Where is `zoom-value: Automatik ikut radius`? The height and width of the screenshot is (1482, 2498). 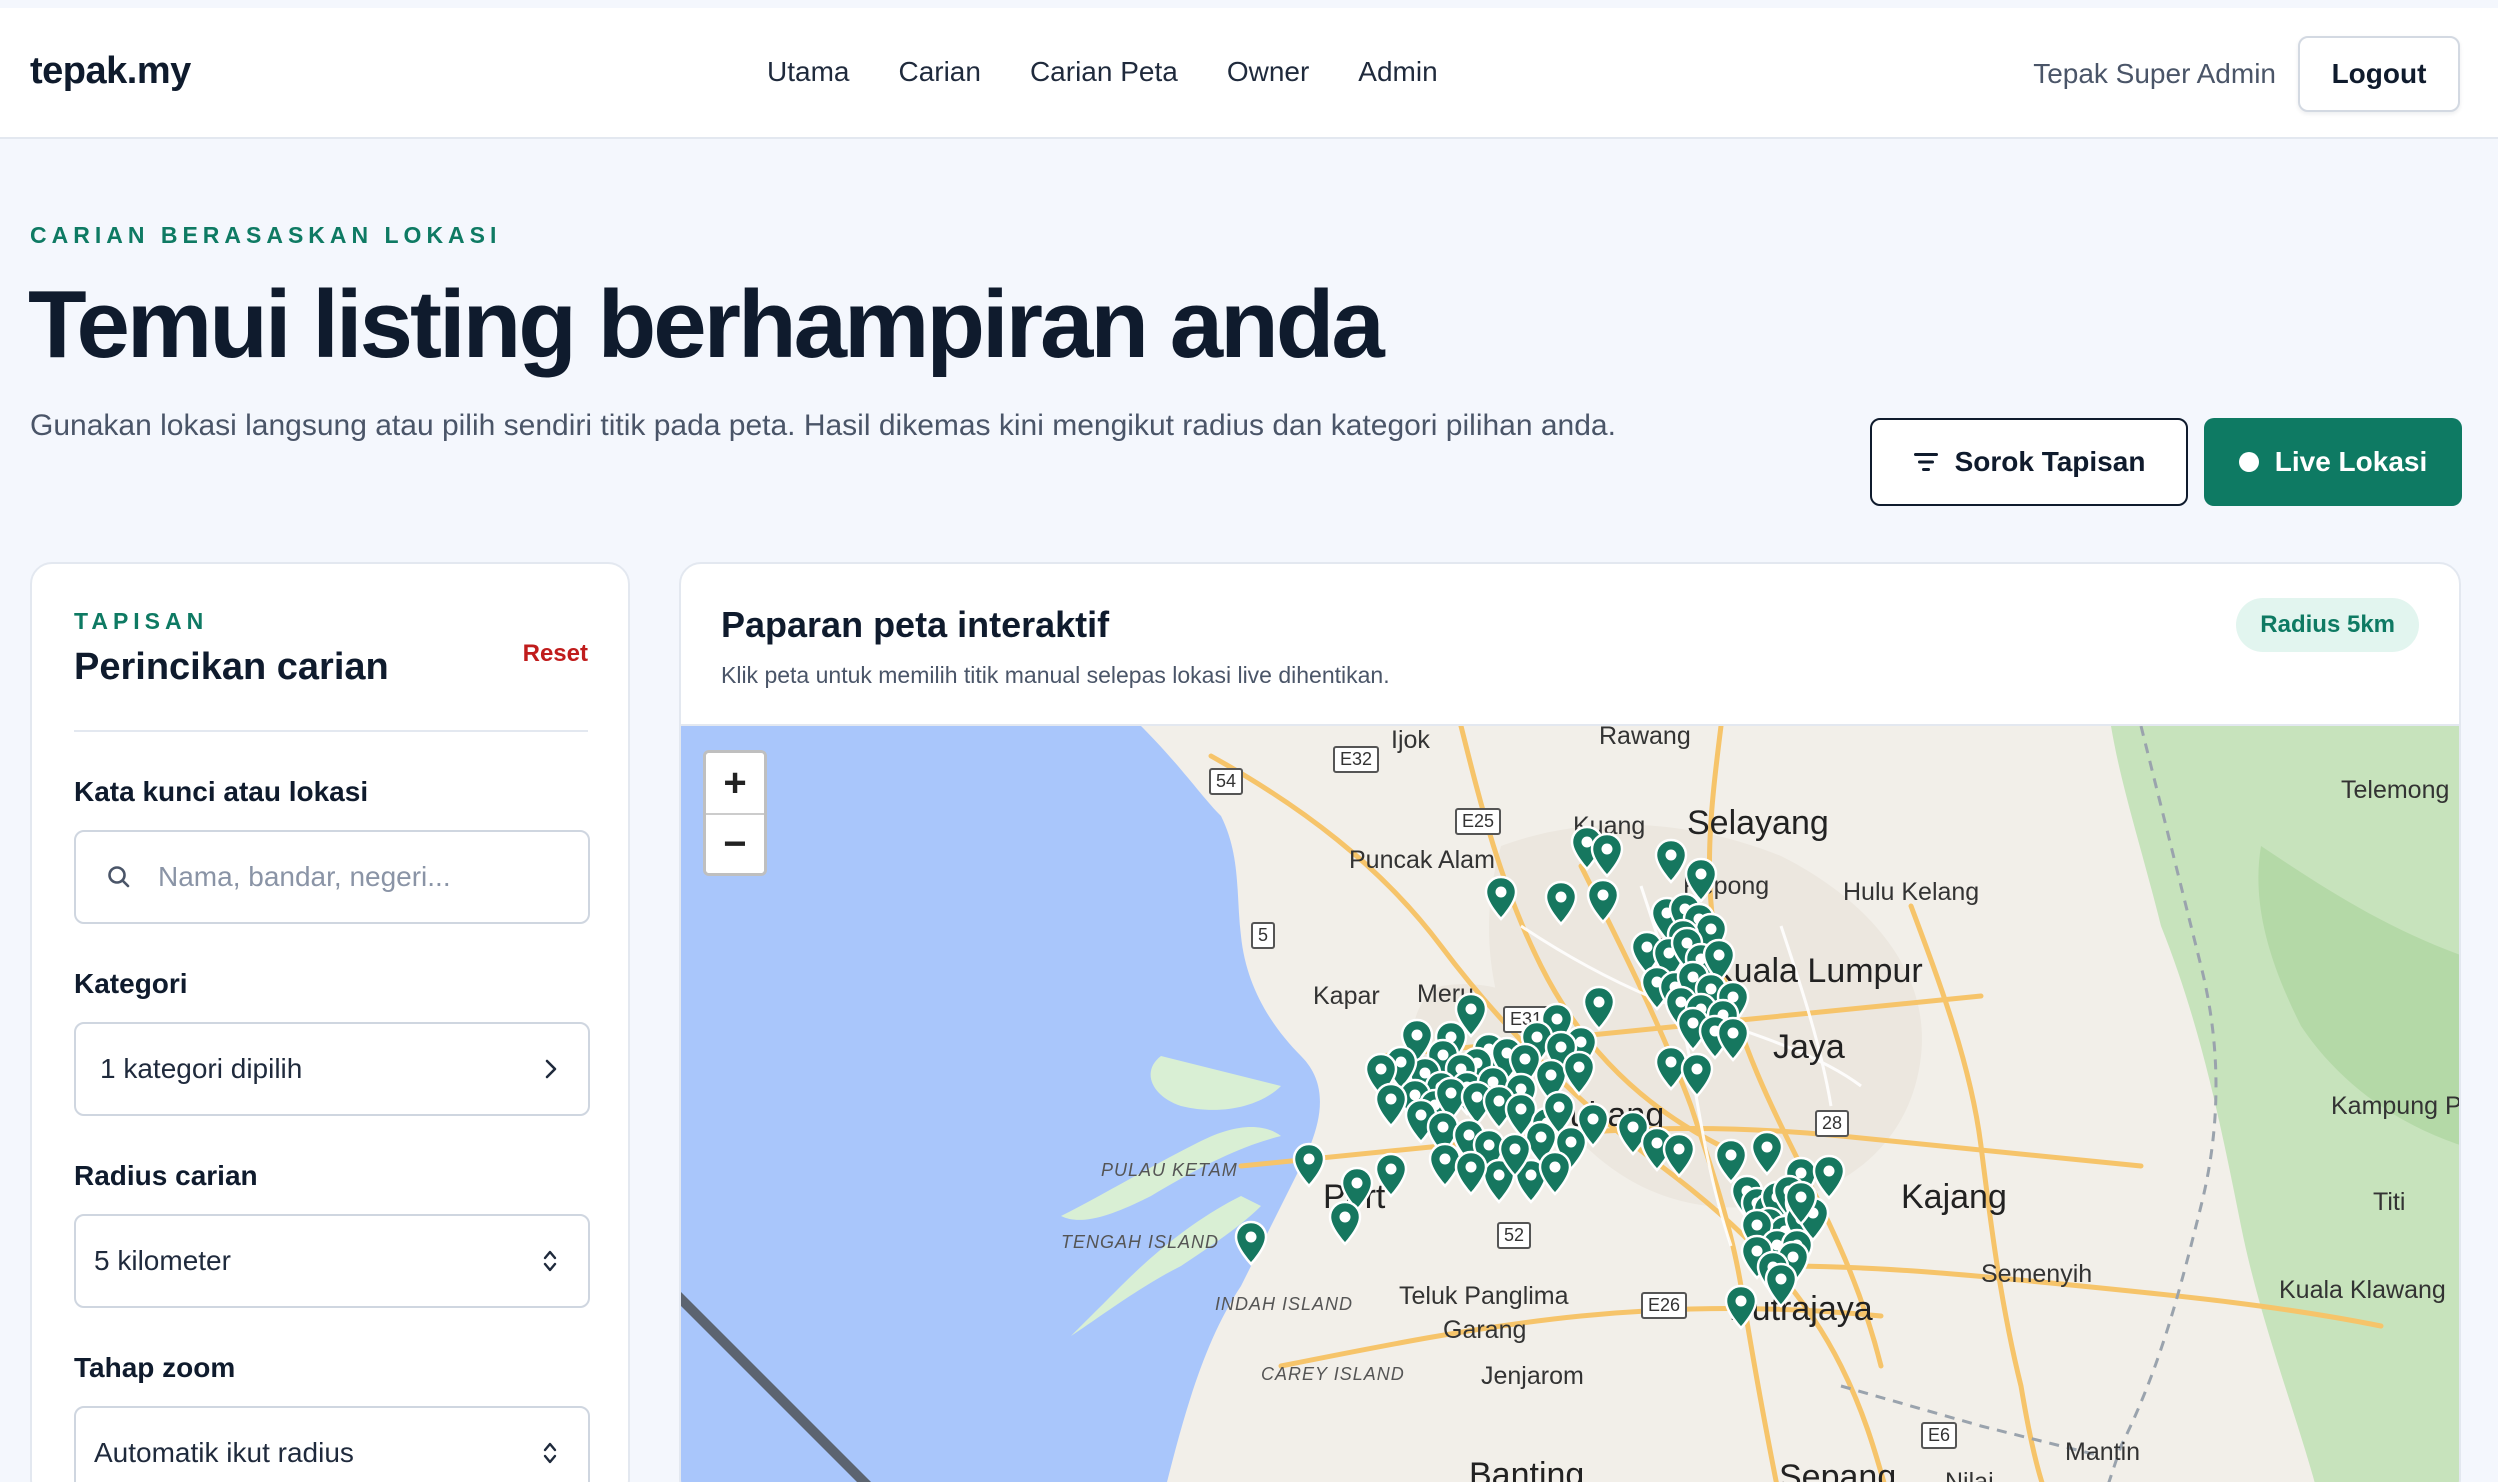
zoom-value: Automatik ikut radius is located at coordinates (224, 1452).